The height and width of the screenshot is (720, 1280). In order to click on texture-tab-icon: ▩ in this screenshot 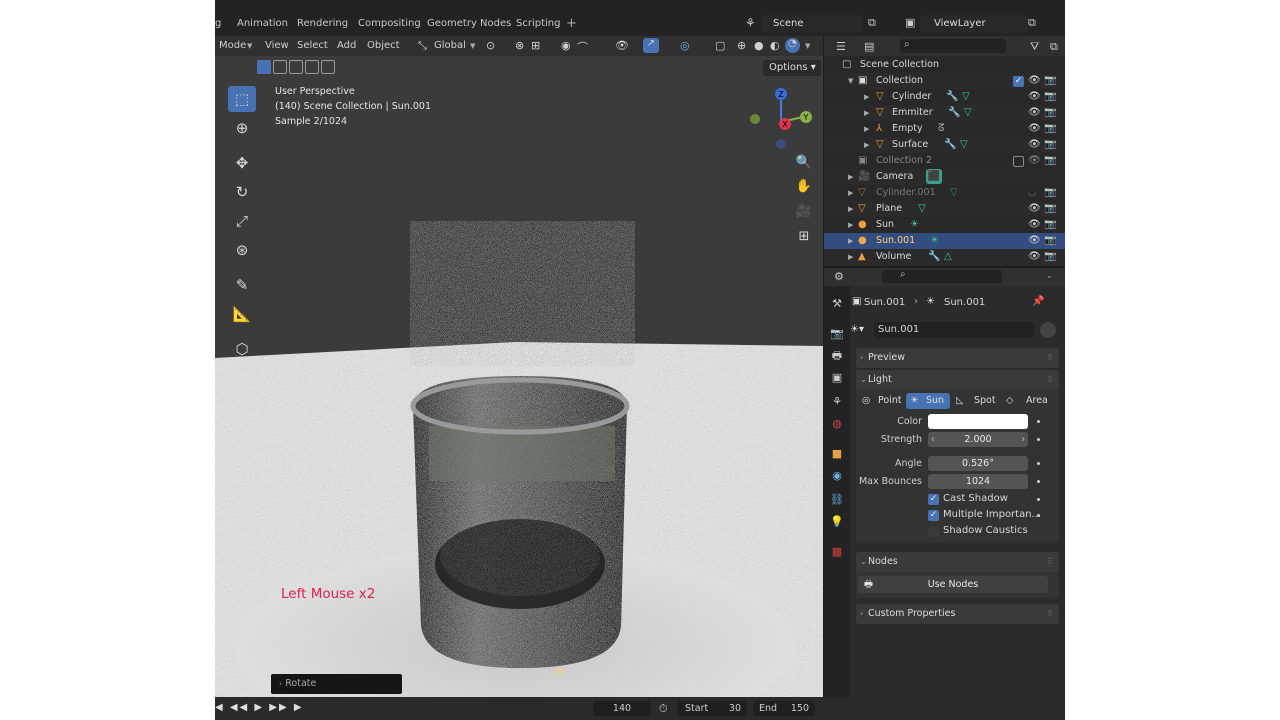, I will do `click(837, 552)`.